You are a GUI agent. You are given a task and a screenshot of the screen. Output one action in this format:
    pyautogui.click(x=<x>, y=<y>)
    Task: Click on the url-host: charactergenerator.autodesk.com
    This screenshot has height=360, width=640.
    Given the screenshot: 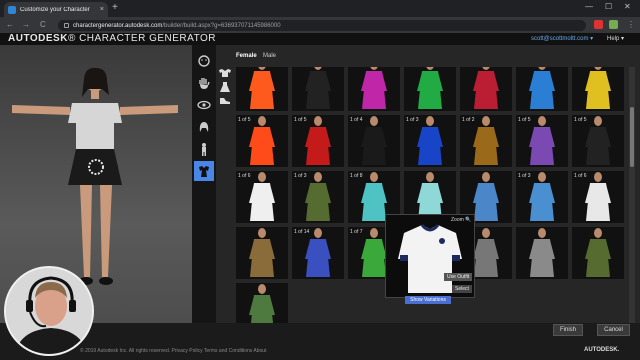 What is the action you would take?
    pyautogui.click(x=118, y=25)
    